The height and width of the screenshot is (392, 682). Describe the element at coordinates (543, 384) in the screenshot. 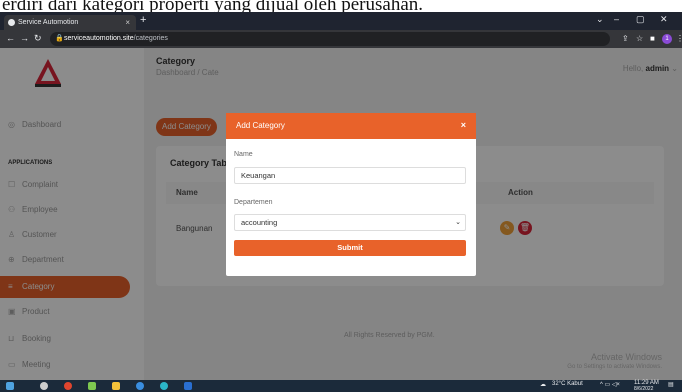

I see `weather-icon: ☁` at that location.